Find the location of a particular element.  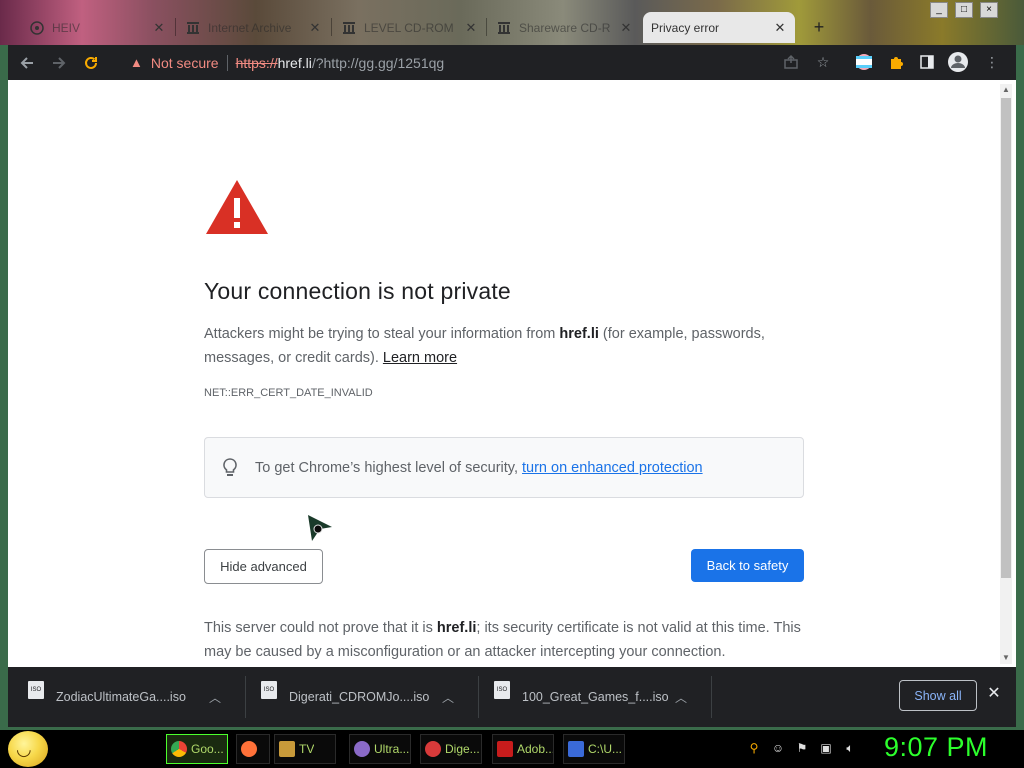

new-tab-button: + is located at coordinates (819, 27).